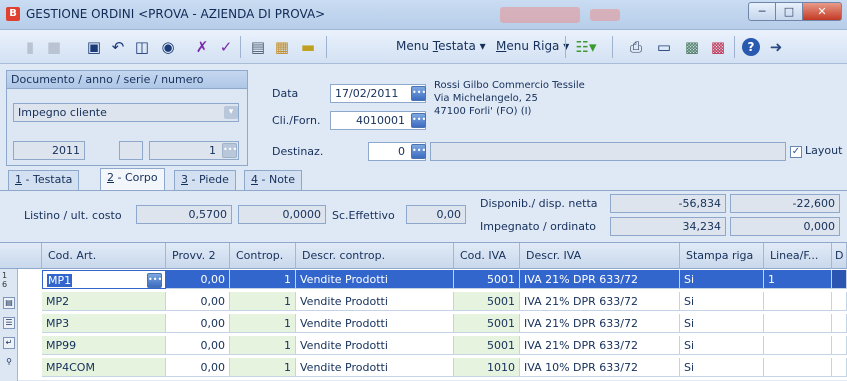  Describe the element at coordinates (212, 150) in the screenshot. I see `numero-value: 1` at that location.